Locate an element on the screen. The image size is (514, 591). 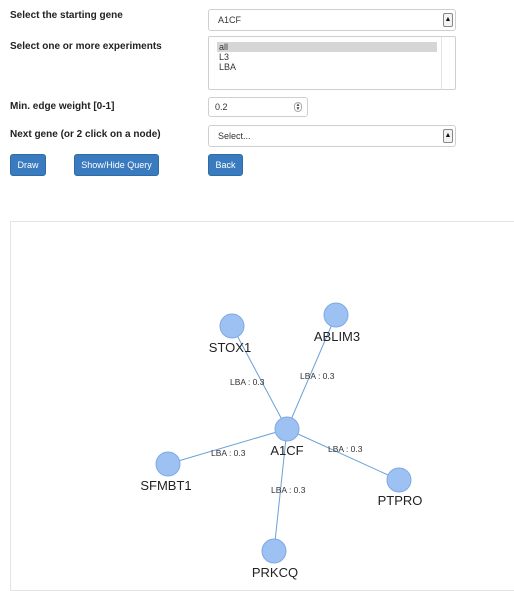
edge-sfmbt1 is located at coordinates (227, 446).